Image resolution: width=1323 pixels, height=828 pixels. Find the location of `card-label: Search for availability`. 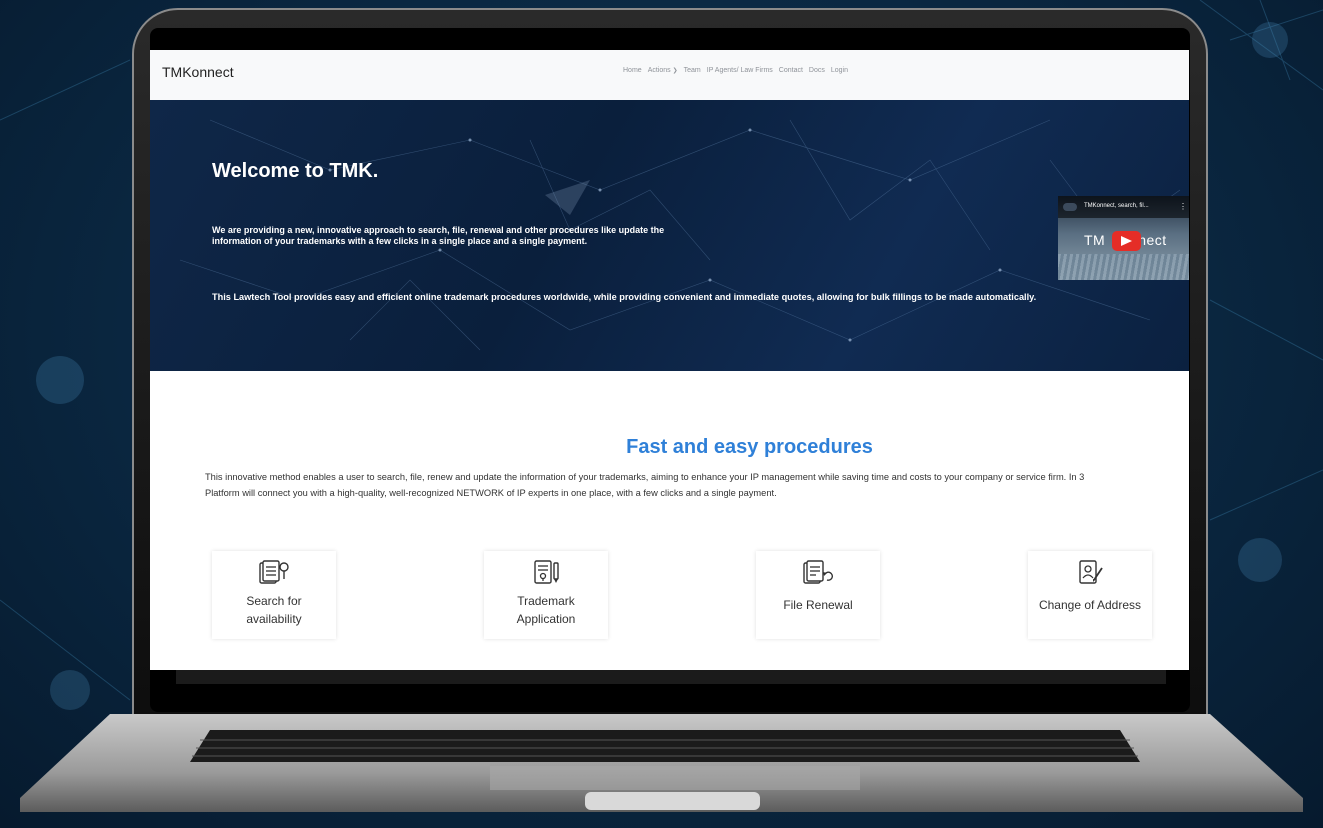

card-label: Search for availability is located at coordinates (274, 610).